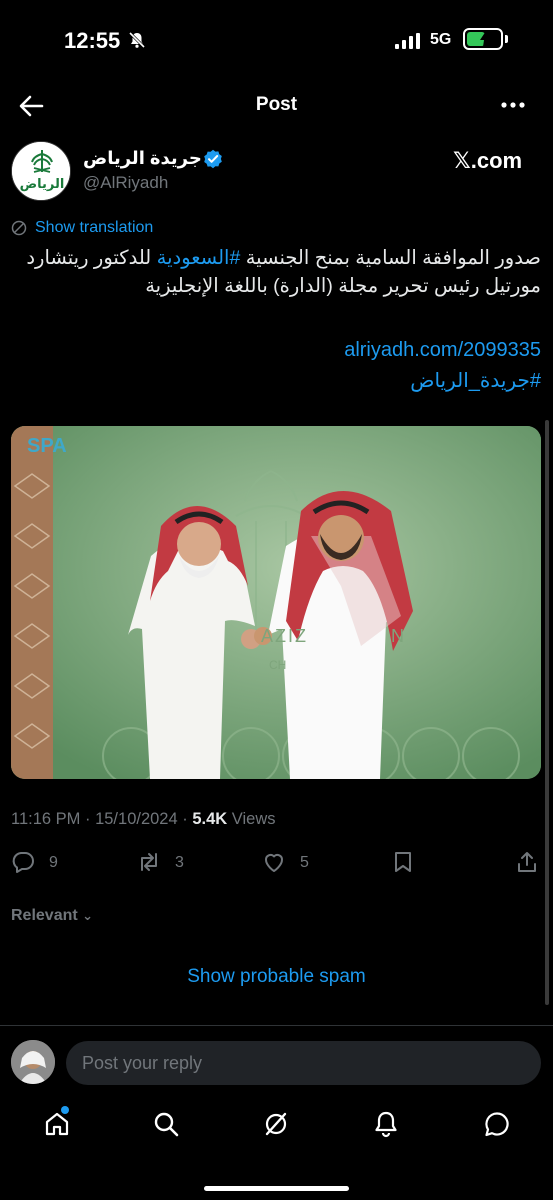 This screenshot has width=553, height=1200. I want to click on more-options-icon, so click(513, 105).